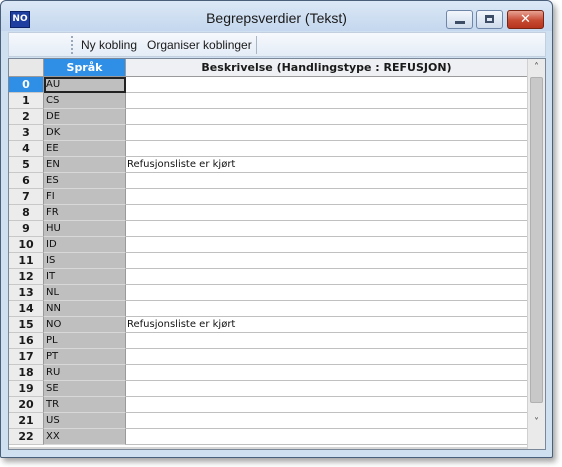  What do you see at coordinates (85, 181) in the screenshot?
I see `language-cell: ES` at bounding box center [85, 181].